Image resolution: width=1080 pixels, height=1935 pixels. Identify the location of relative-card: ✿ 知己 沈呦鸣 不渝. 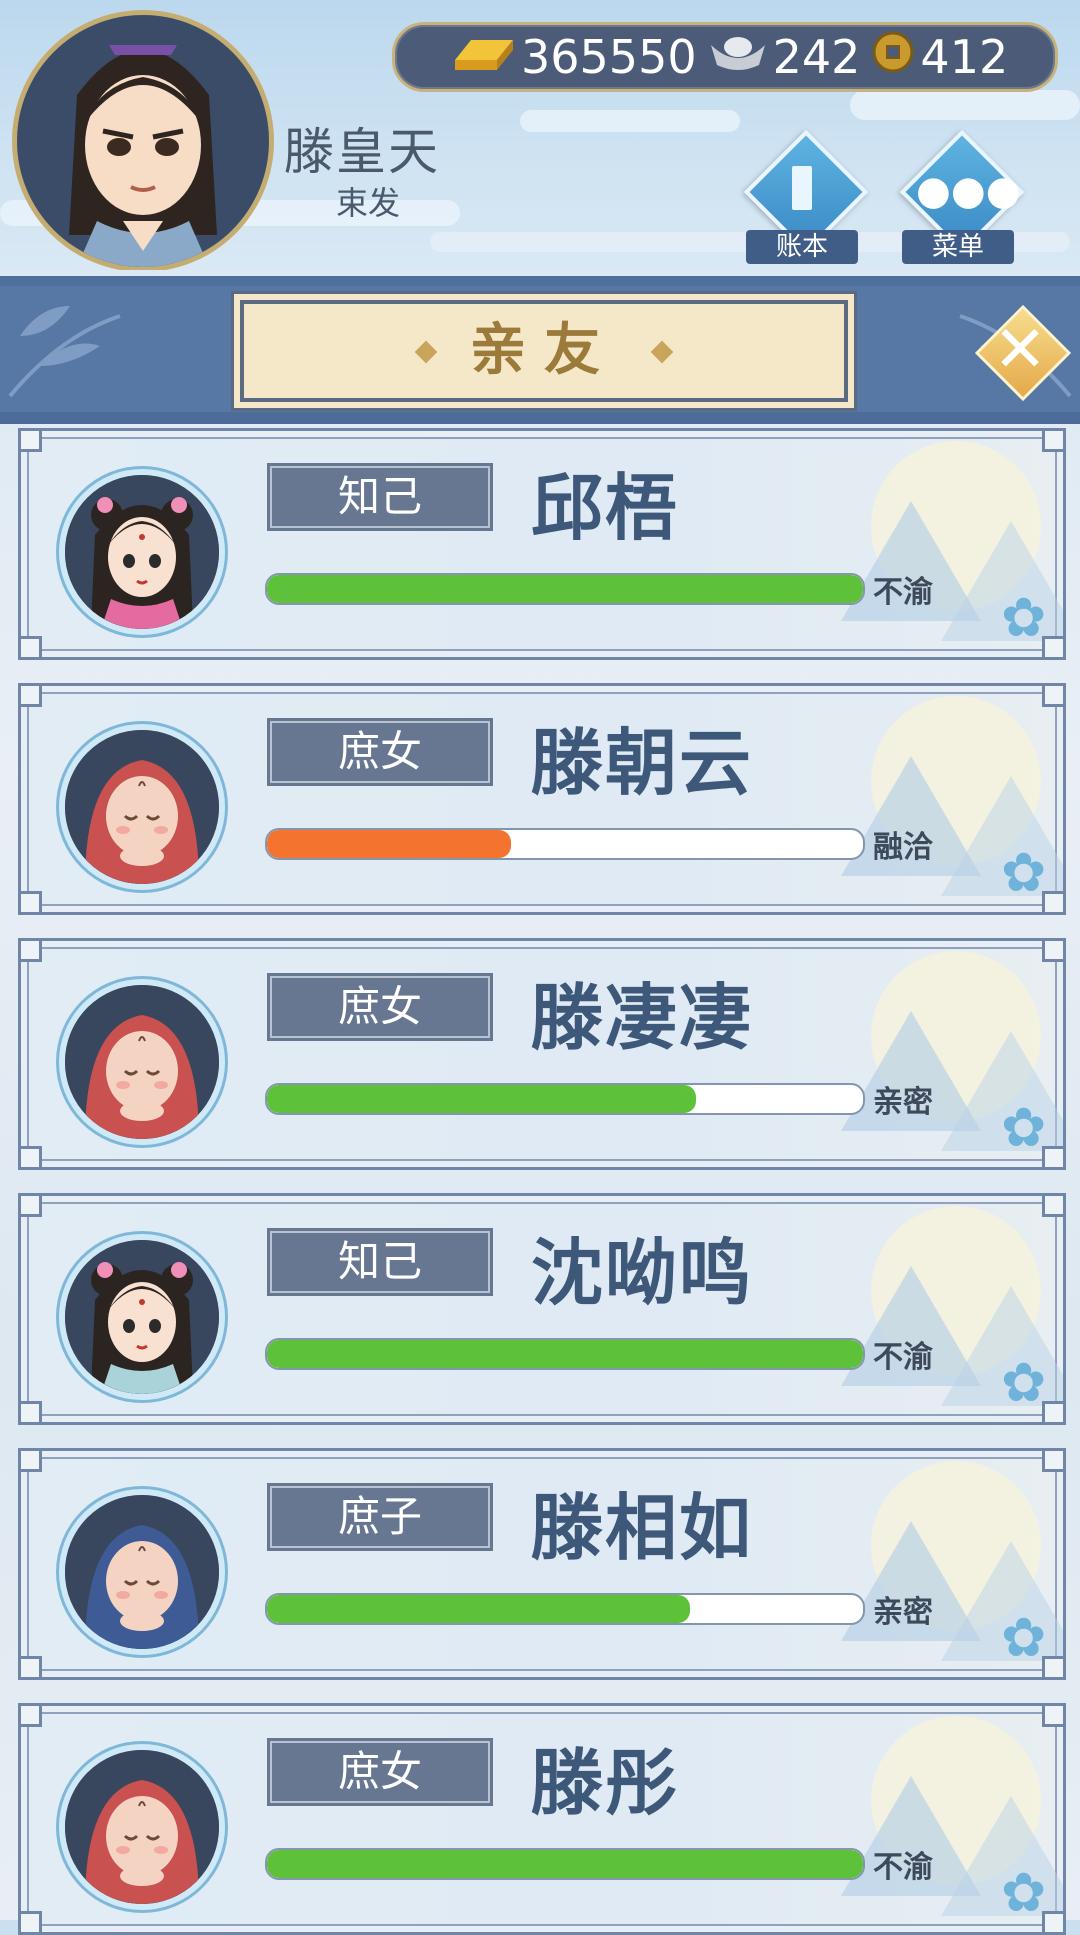
(542, 1309).